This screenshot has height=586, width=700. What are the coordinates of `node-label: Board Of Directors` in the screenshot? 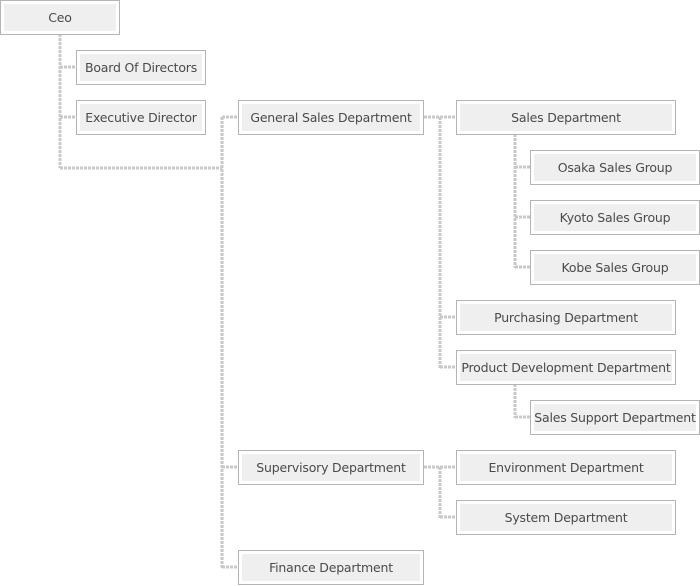 It's located at (141, 67).